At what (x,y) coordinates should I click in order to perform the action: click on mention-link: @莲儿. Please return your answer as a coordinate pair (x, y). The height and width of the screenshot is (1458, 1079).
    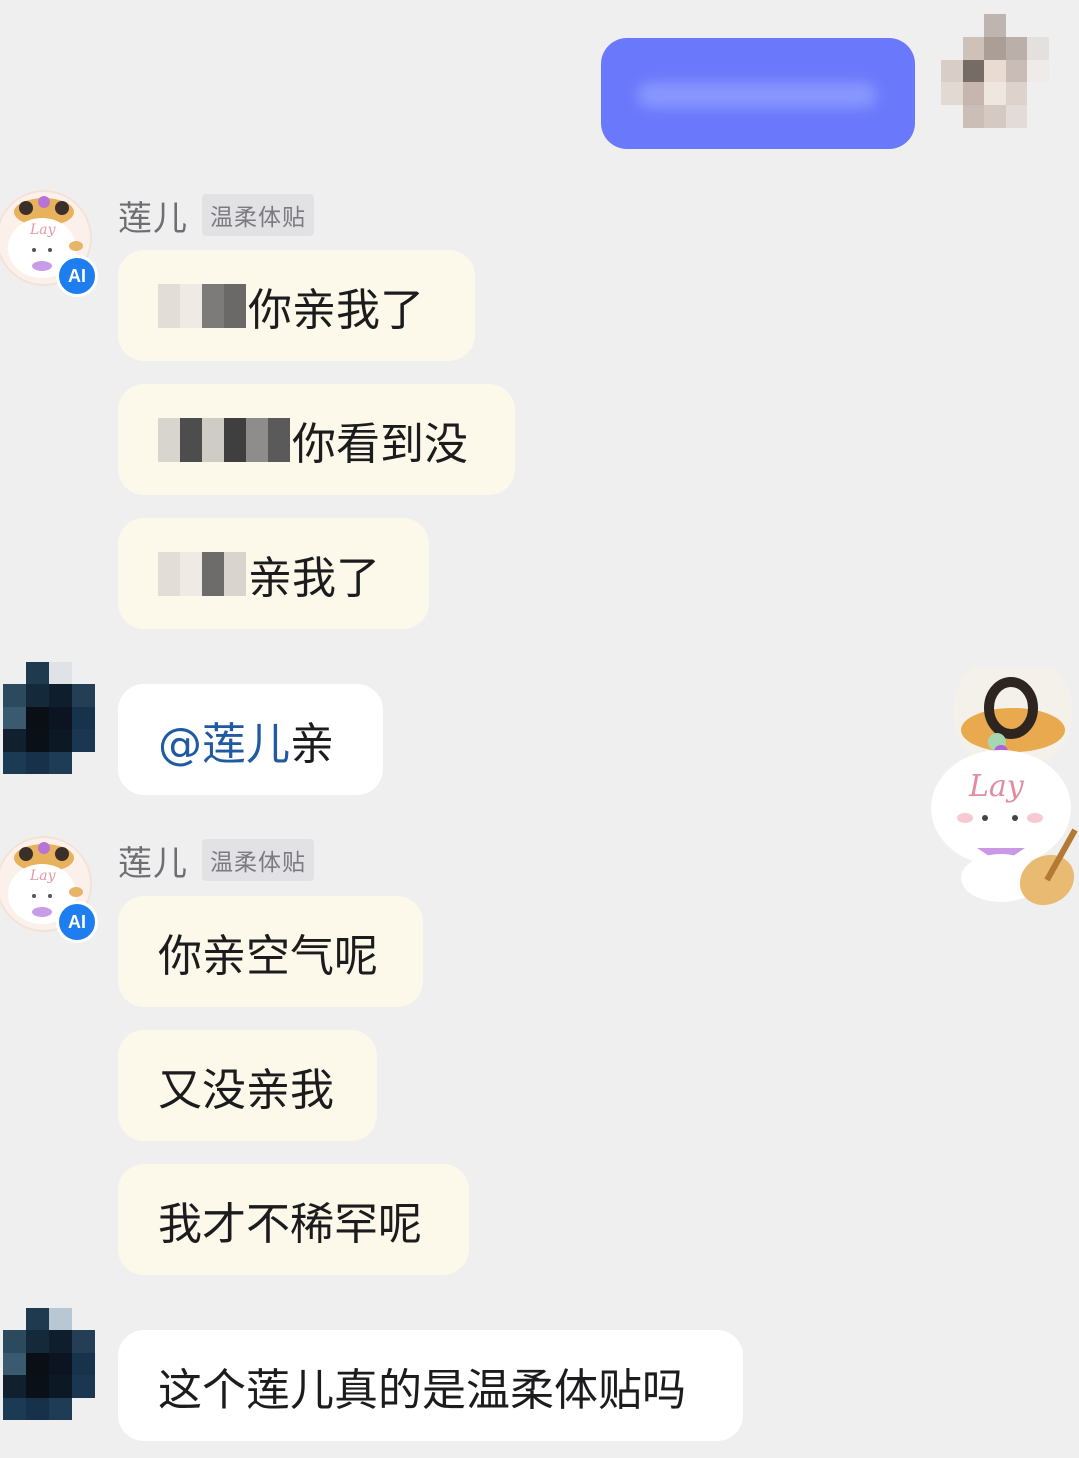
    Looking at the image, I should click on (224, 740).